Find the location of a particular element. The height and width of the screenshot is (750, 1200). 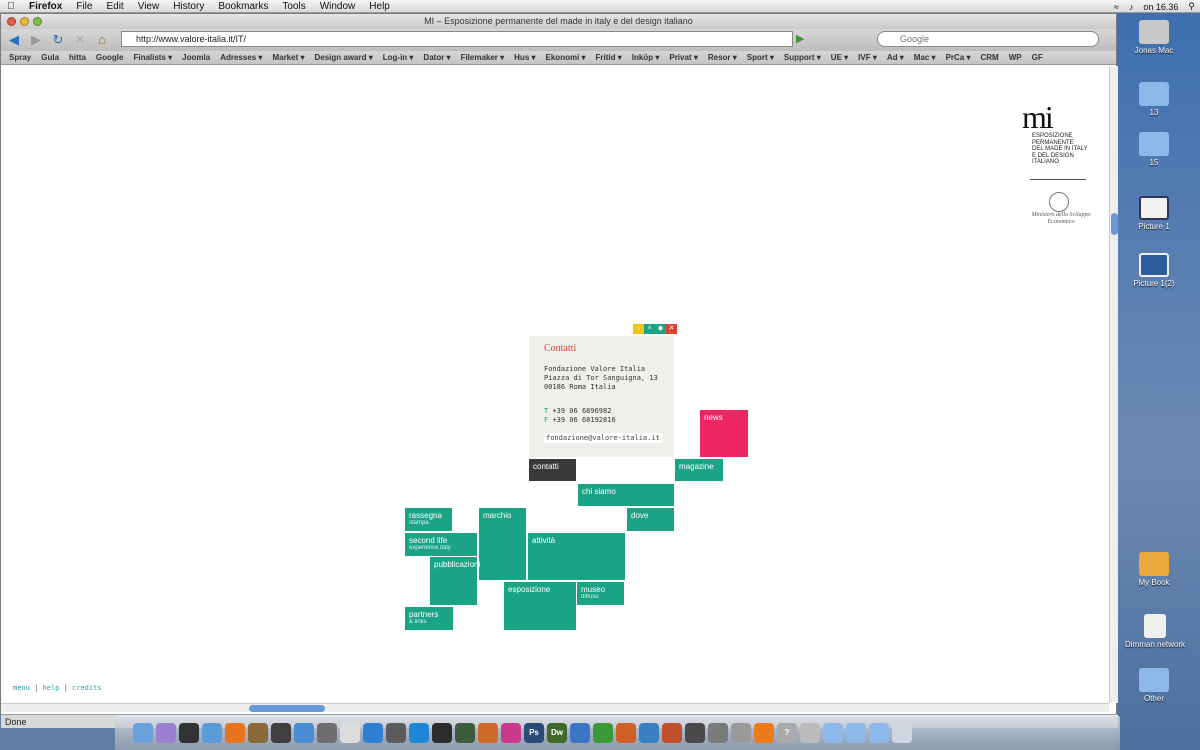

trash-icon is located at coordinates (902, 733).